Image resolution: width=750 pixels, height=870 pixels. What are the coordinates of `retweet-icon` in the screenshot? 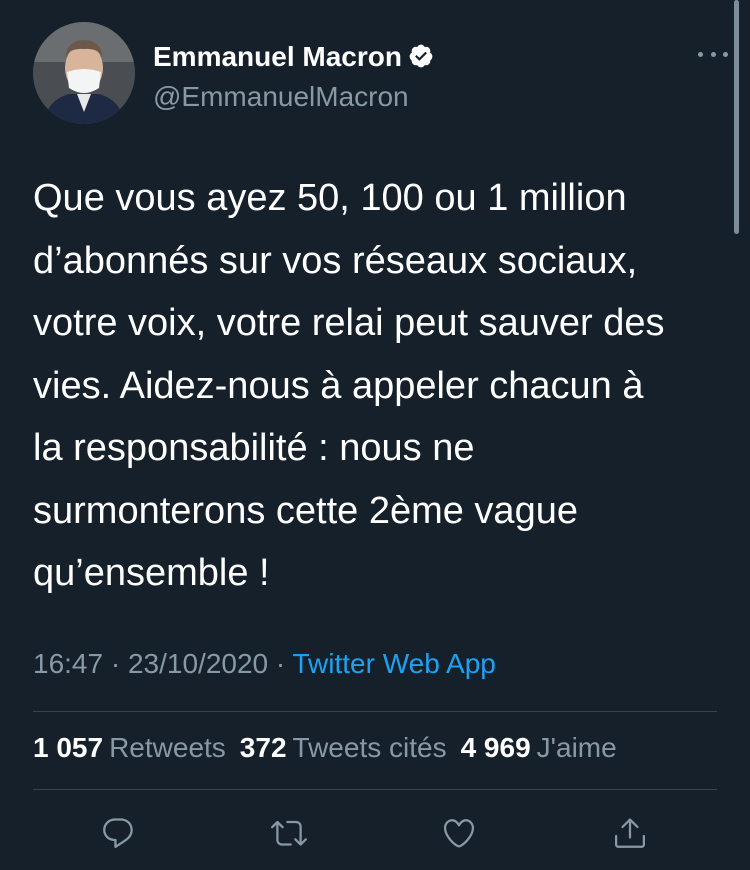 It's located at (289, 833).